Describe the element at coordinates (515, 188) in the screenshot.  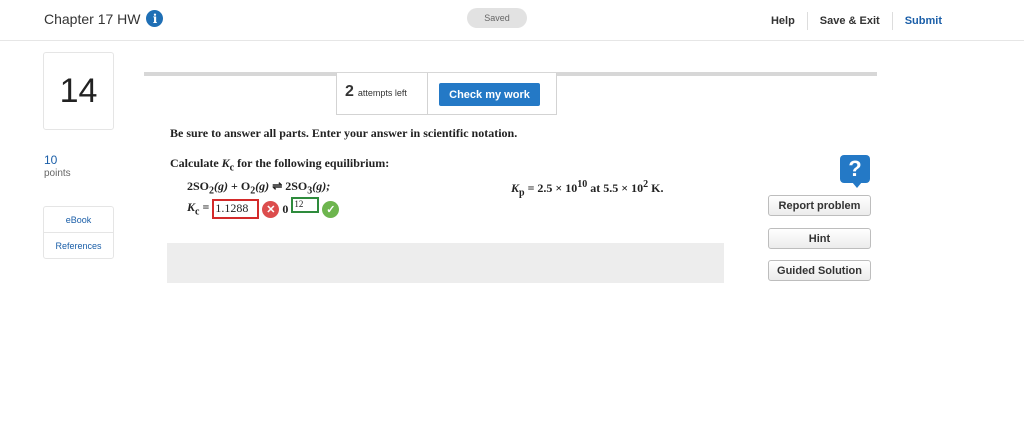
I see `kp-symbol: K` at that location.